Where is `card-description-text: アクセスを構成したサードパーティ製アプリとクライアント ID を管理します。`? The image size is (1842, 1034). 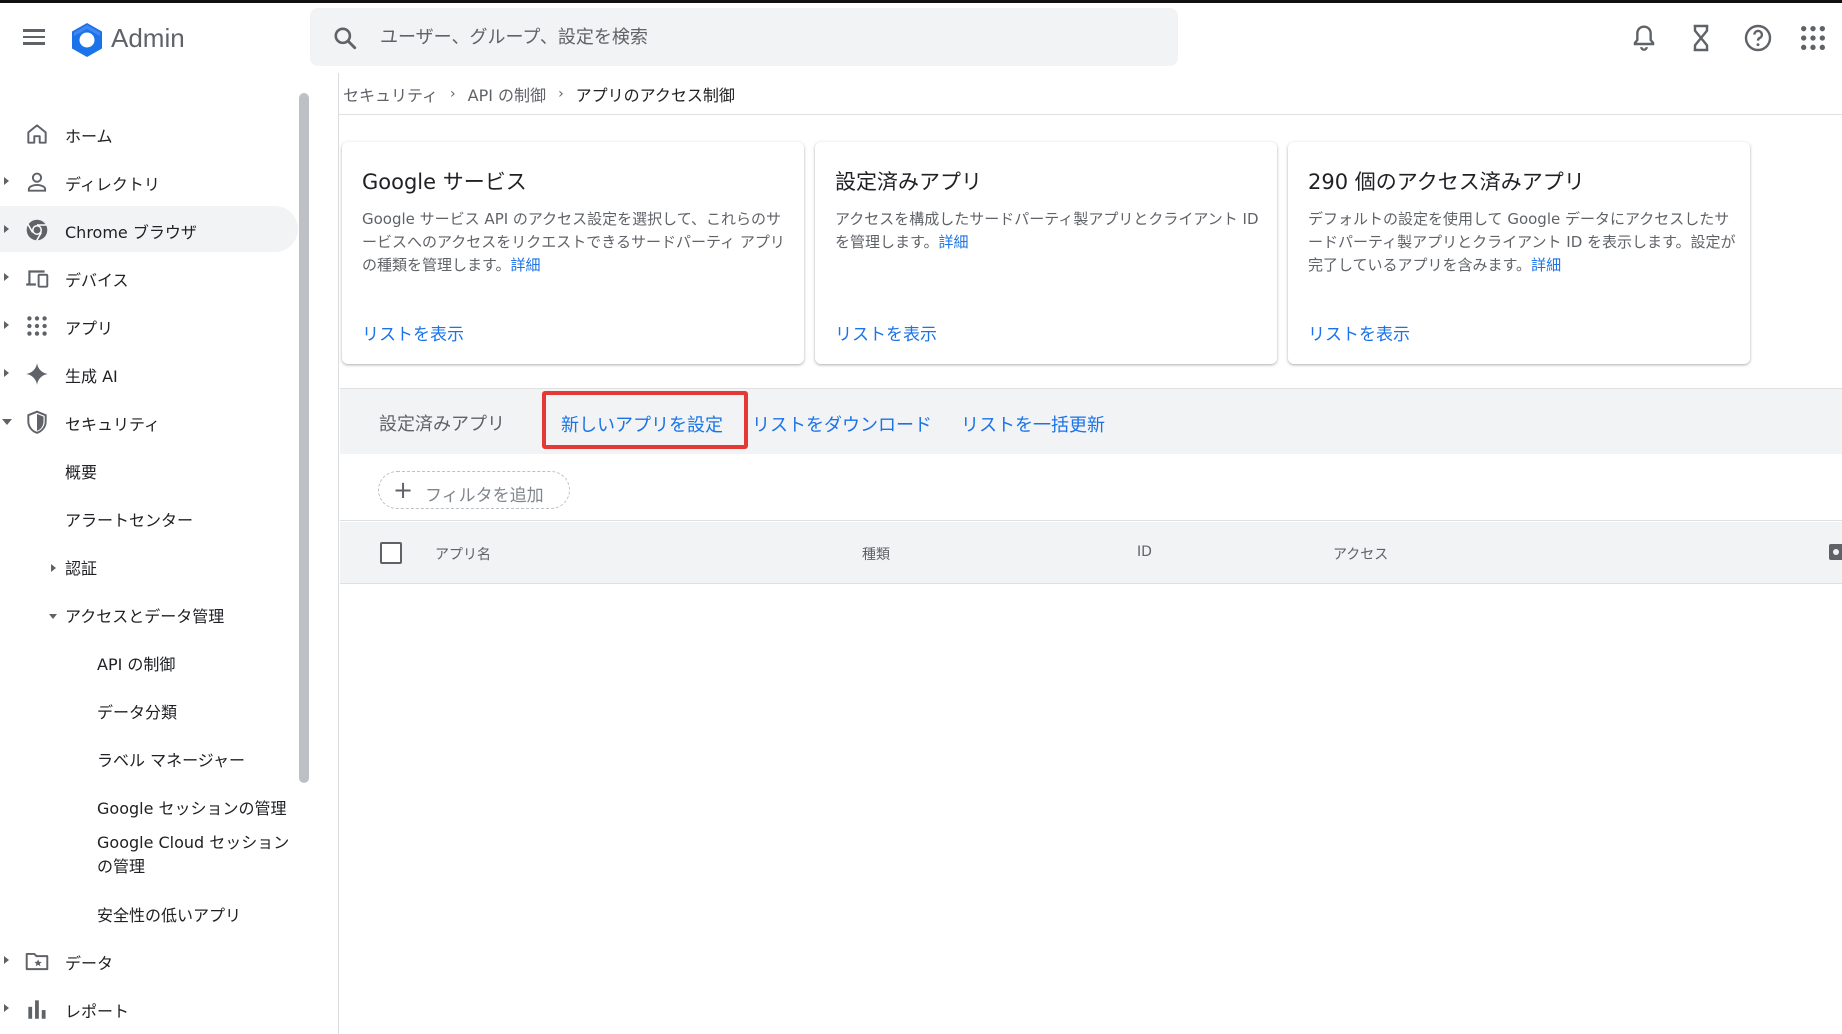
card-description-text: アクセスを構成したサードパーティ製アプリとクライアント ID を管理します。 is located at coordinates (1047, 230).